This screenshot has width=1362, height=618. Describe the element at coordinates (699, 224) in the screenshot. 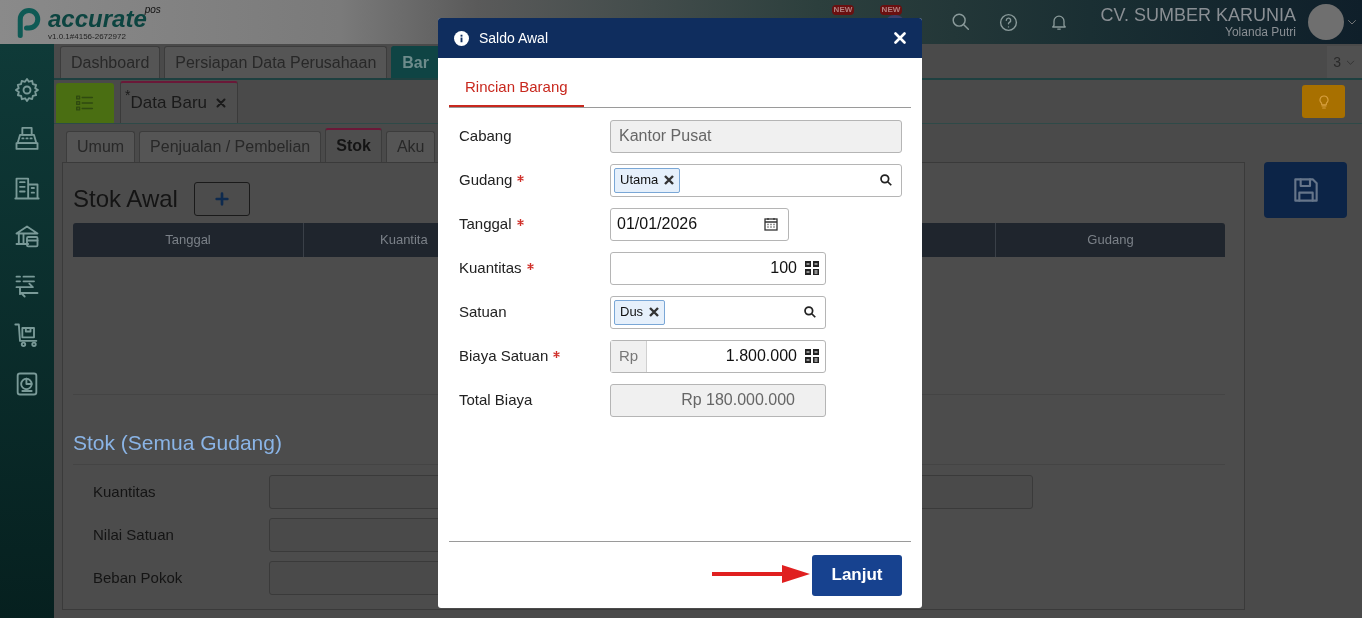

I see `date-field: 01/01/2026` at that location.